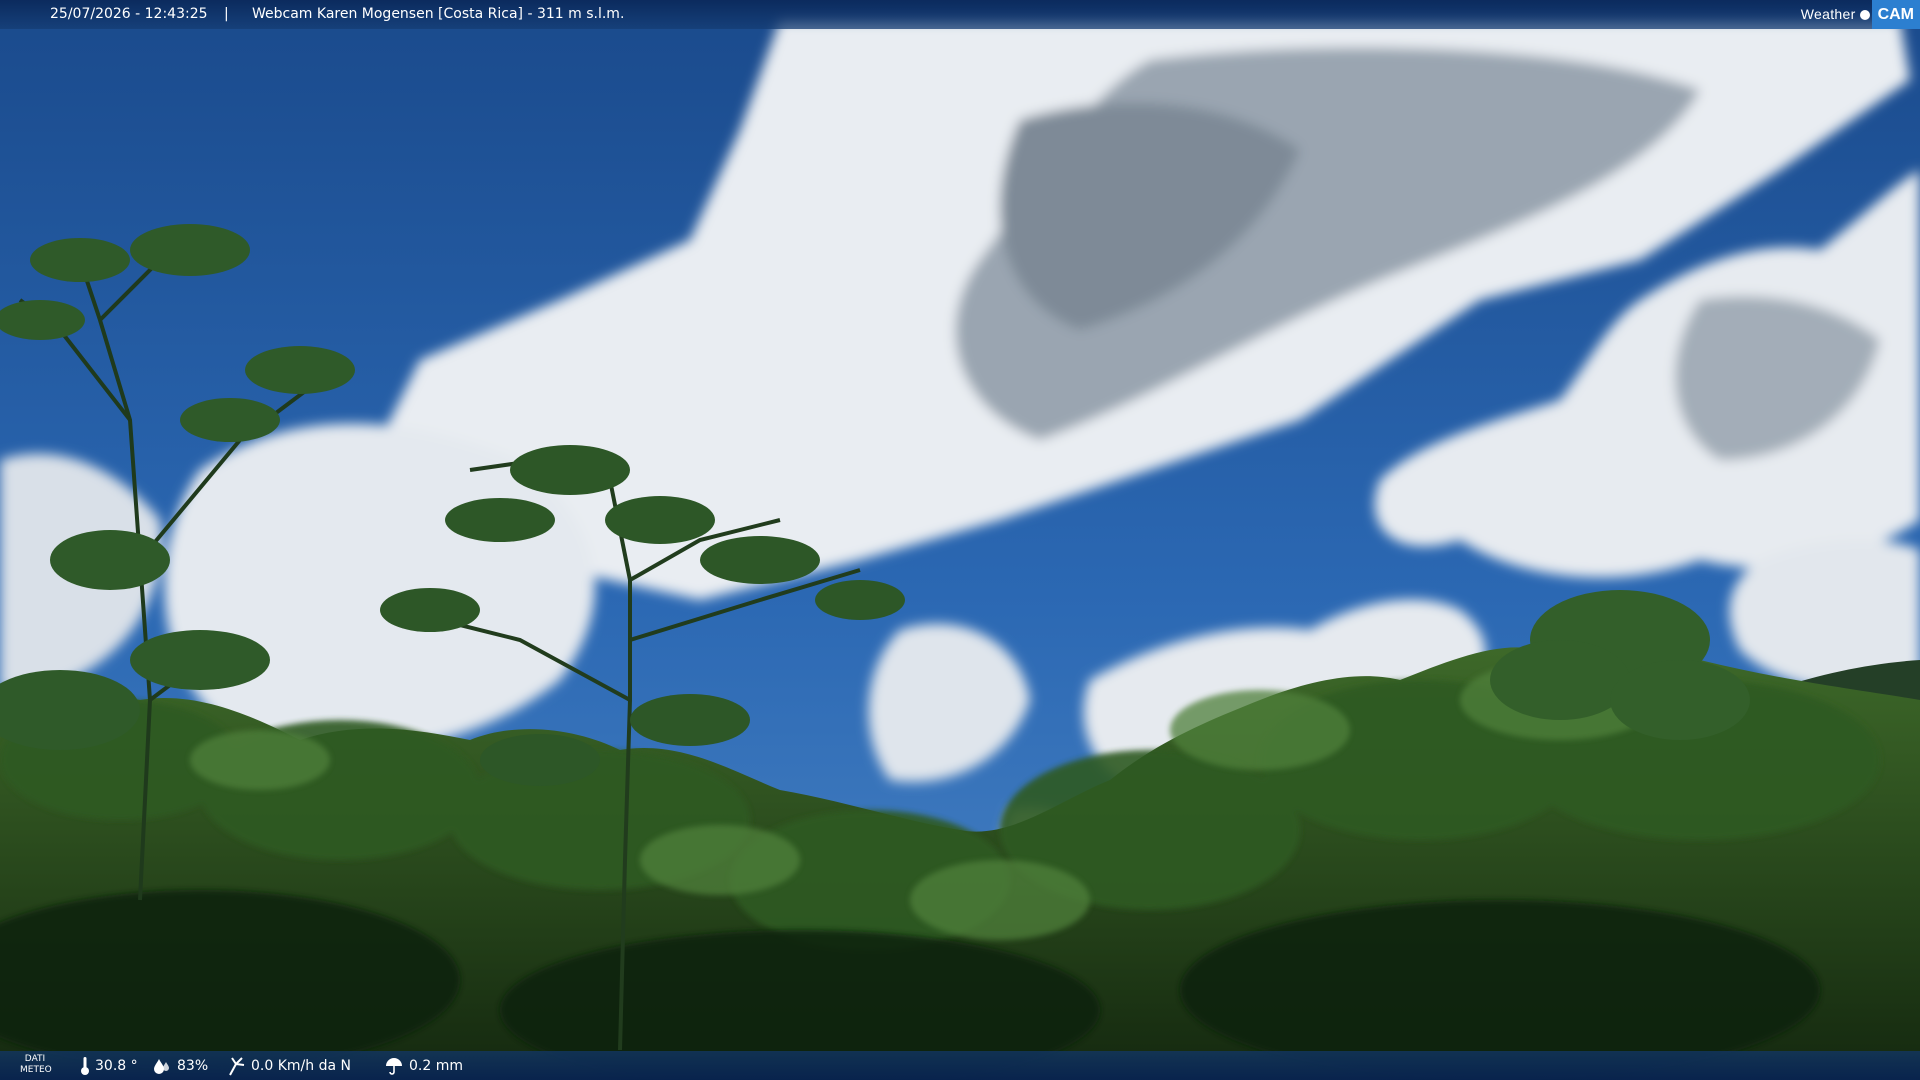  What do you see at coordinates (1828, 14) in the screenshot?
I see `logo-weather-text: Weather` at bounding box center [1828, 14].